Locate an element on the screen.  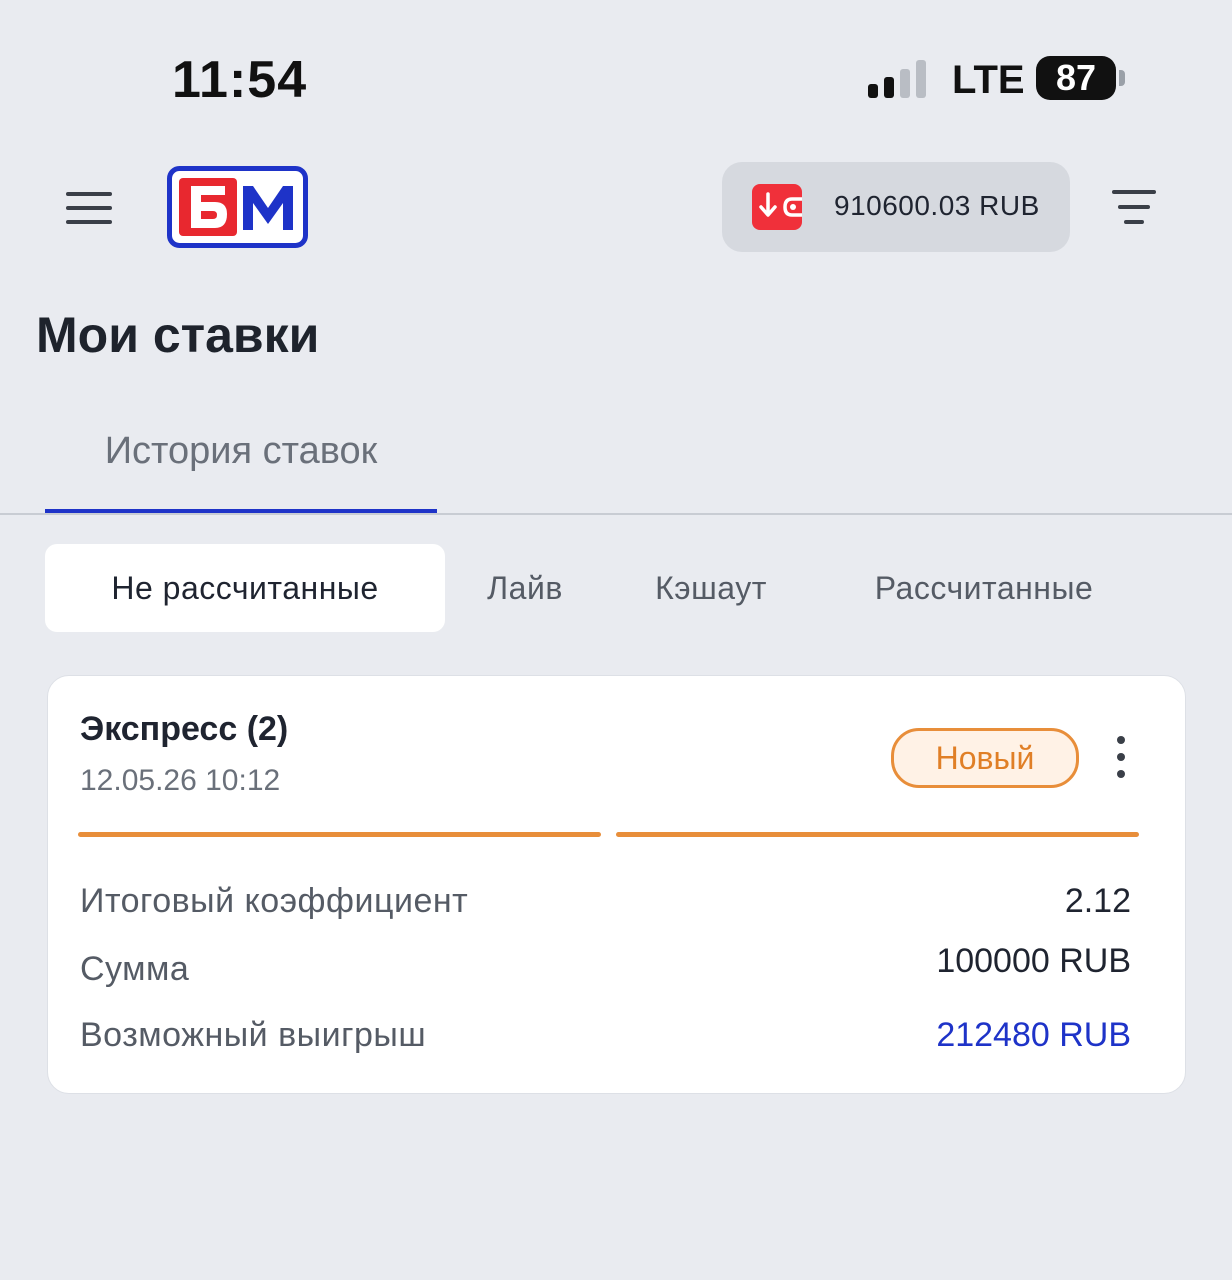
signal-strength-icon is located at coordinates (897, 79).